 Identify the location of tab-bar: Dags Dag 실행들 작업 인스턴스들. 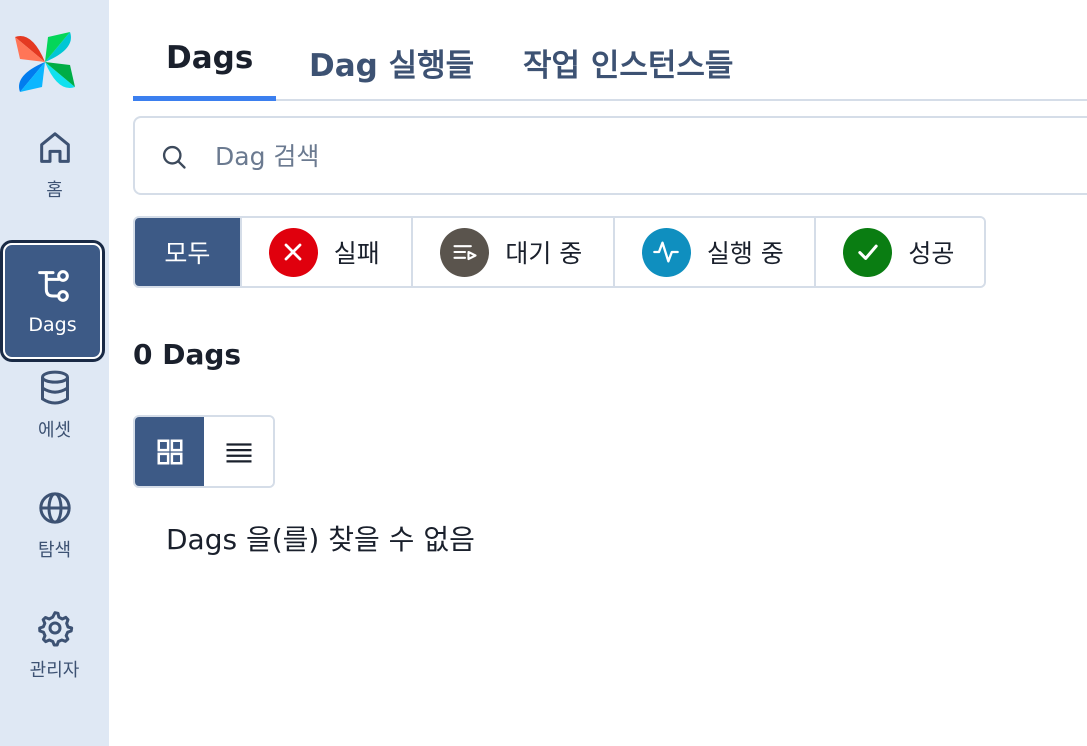
(610, 50).